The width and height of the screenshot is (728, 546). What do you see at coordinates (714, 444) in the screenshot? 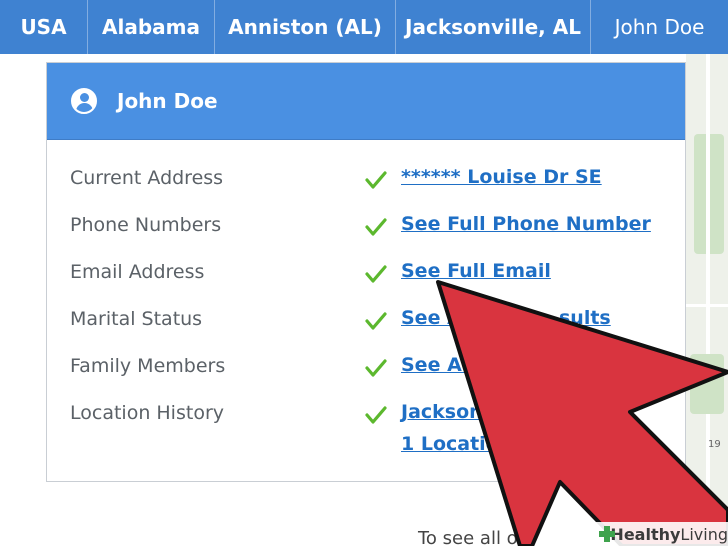
I see `map-label: 19` at bounding box center [714, 444].